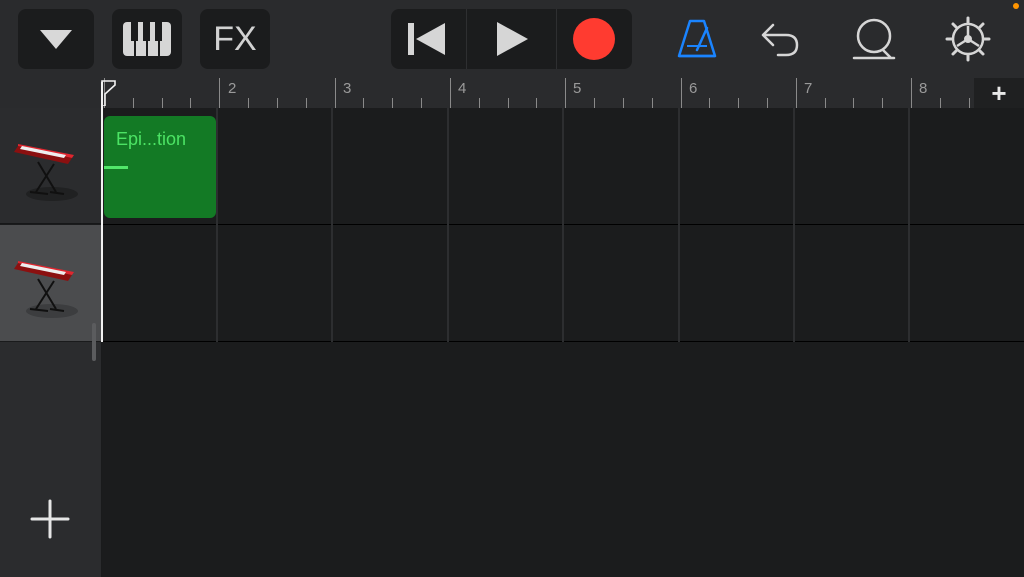  I want to click on recording-status-dot, so click(1016, 6).